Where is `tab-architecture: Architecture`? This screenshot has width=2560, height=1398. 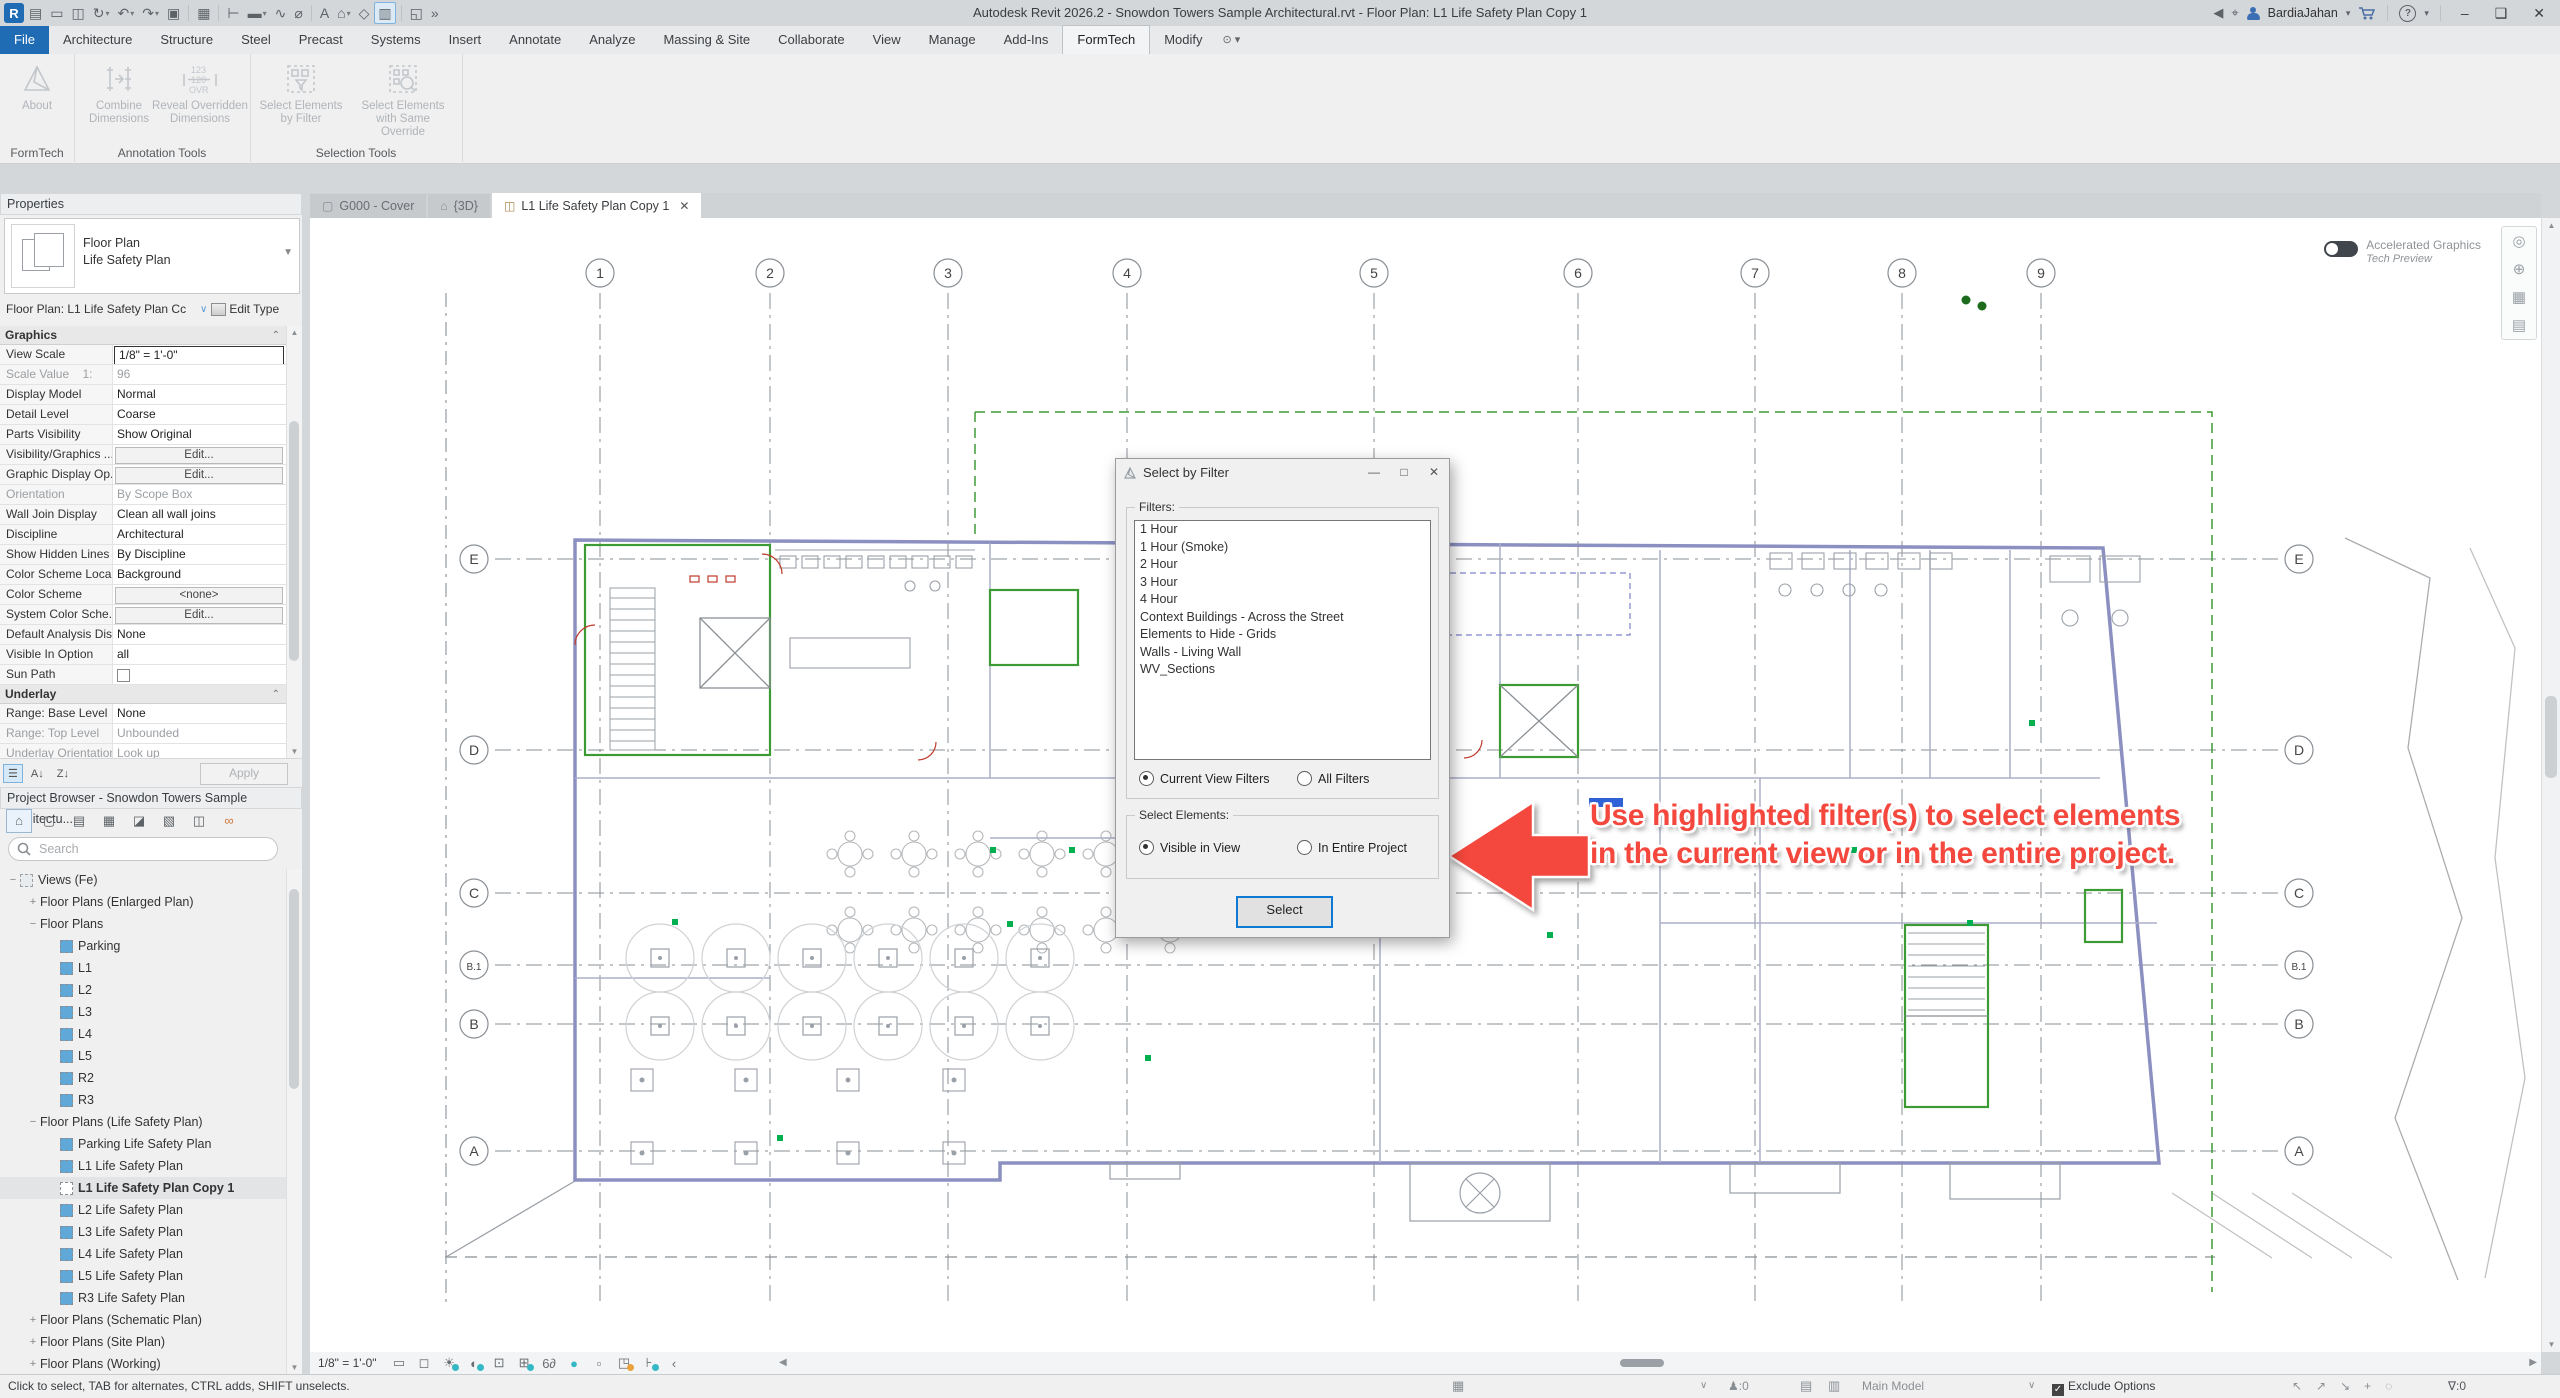 tab-architecture: Architecture is located at coordinates (97, 40).